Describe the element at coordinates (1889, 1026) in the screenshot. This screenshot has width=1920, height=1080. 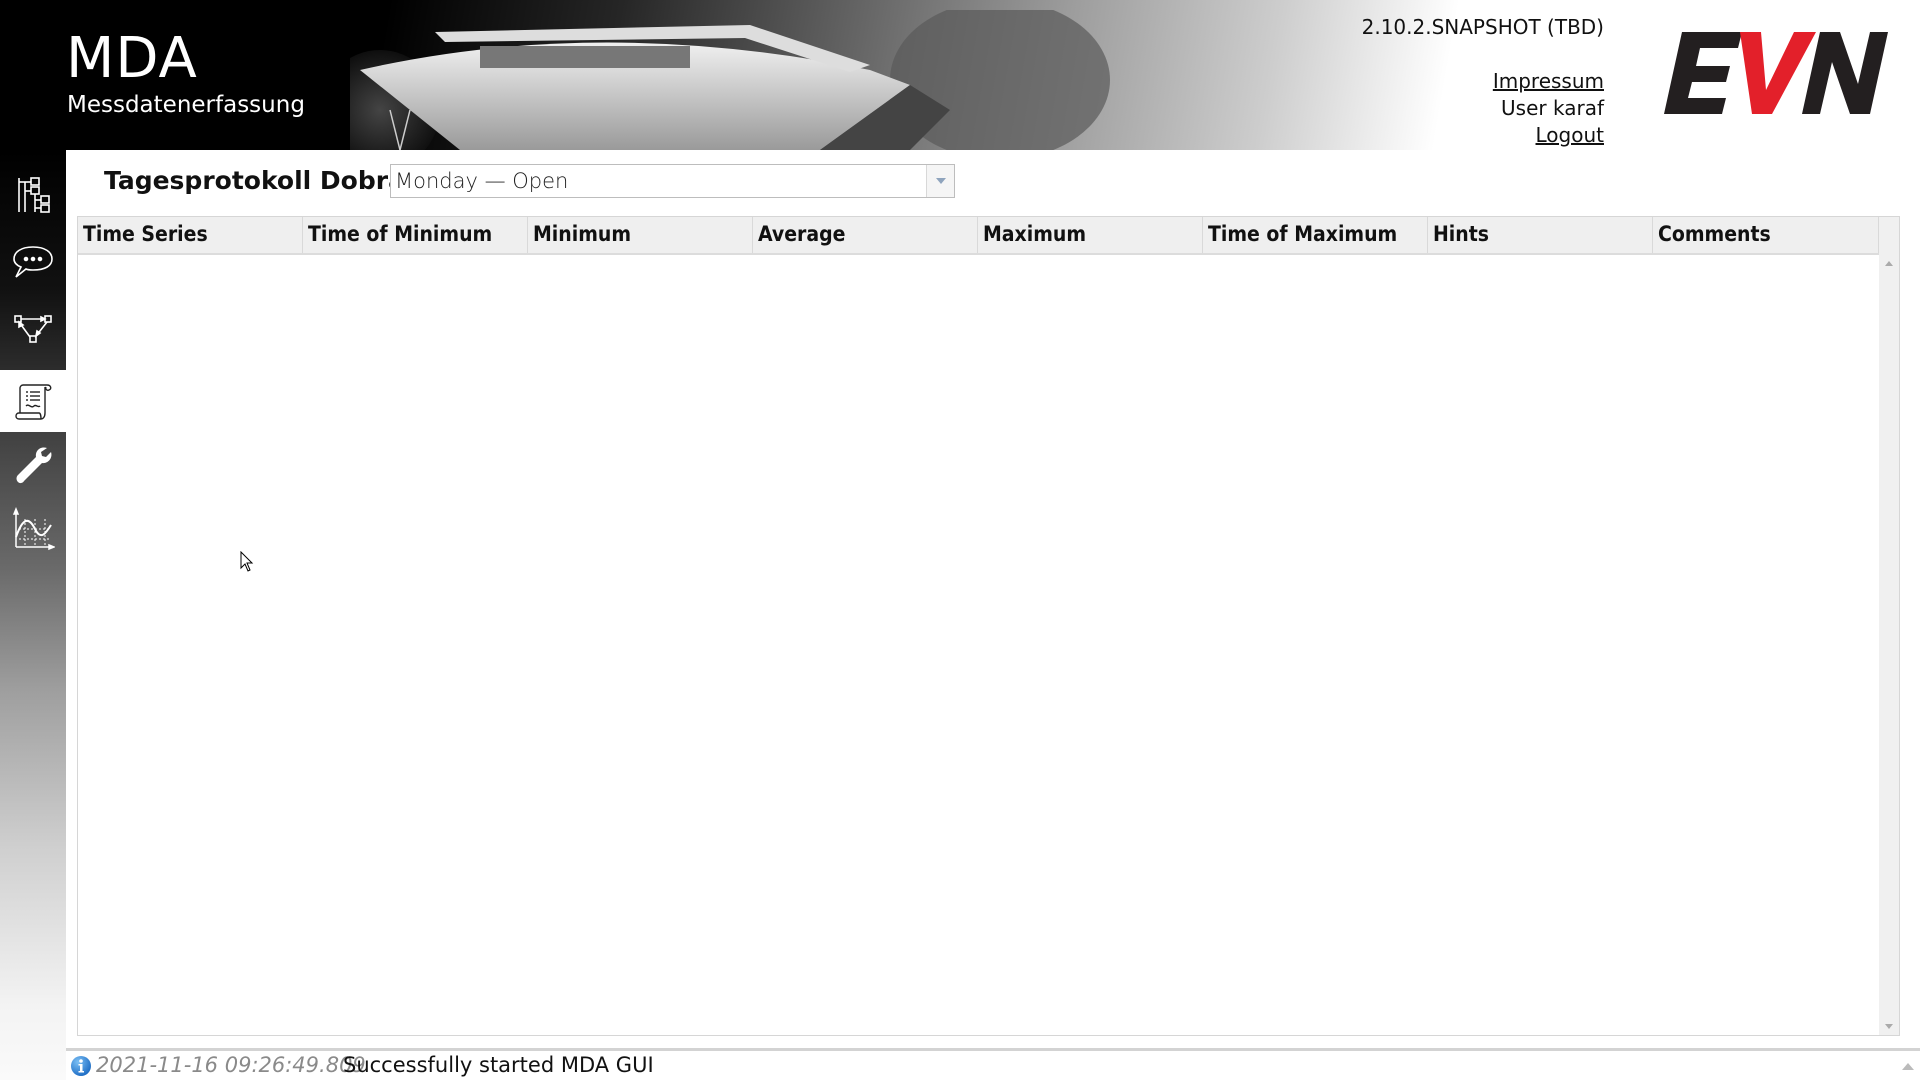
I see `scroll-down-arrow-icon` at that location.